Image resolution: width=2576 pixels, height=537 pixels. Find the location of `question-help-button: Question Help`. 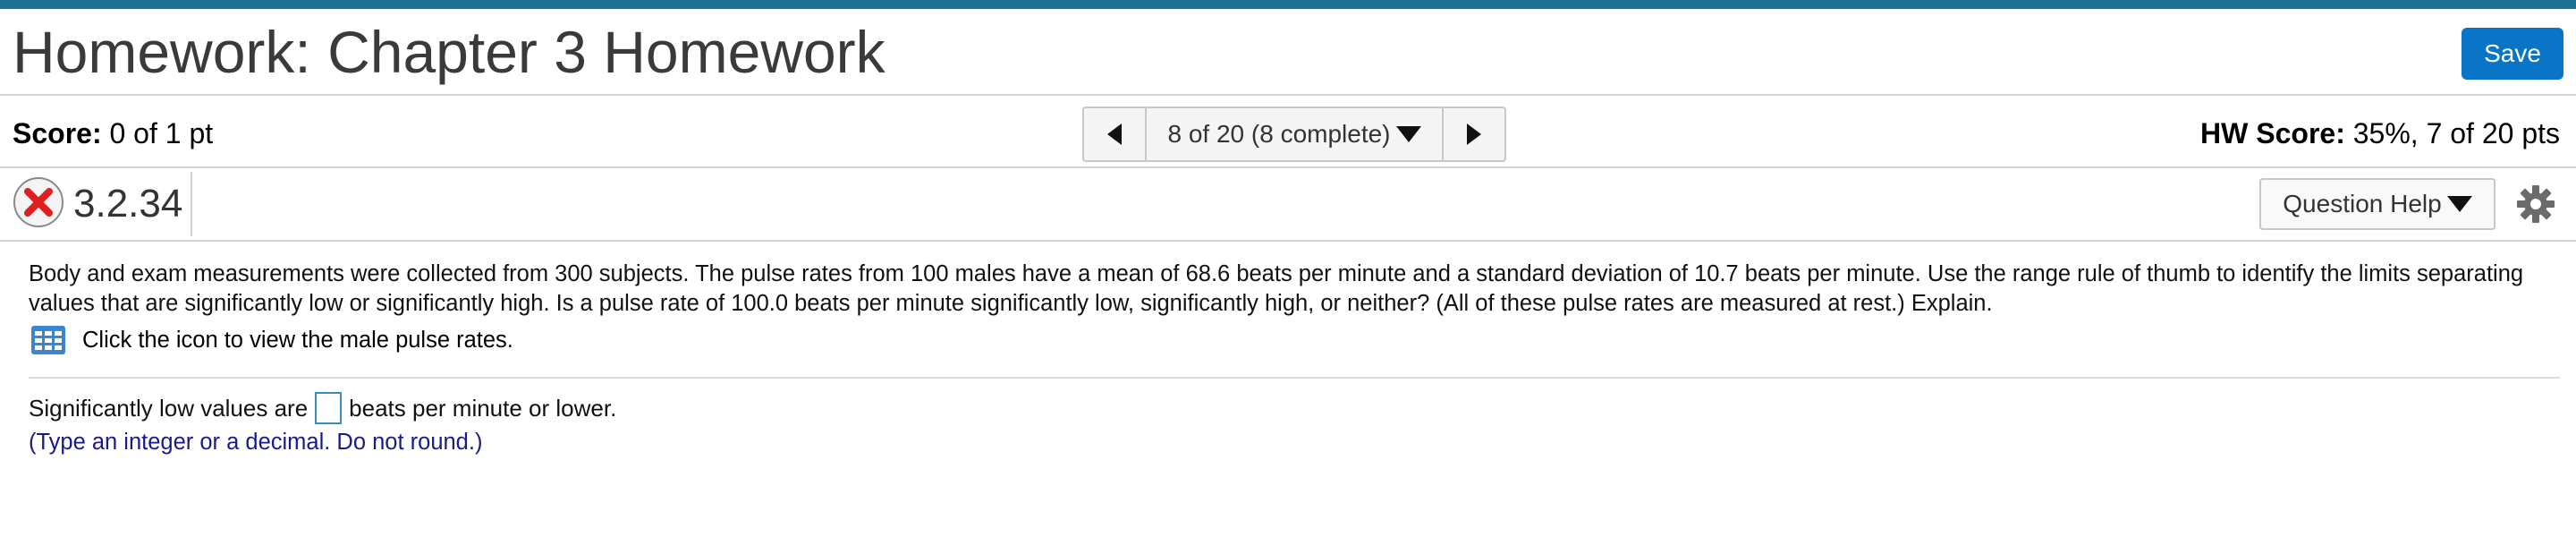

question-help-button: Question Help is located at coordinates (2377, 204).